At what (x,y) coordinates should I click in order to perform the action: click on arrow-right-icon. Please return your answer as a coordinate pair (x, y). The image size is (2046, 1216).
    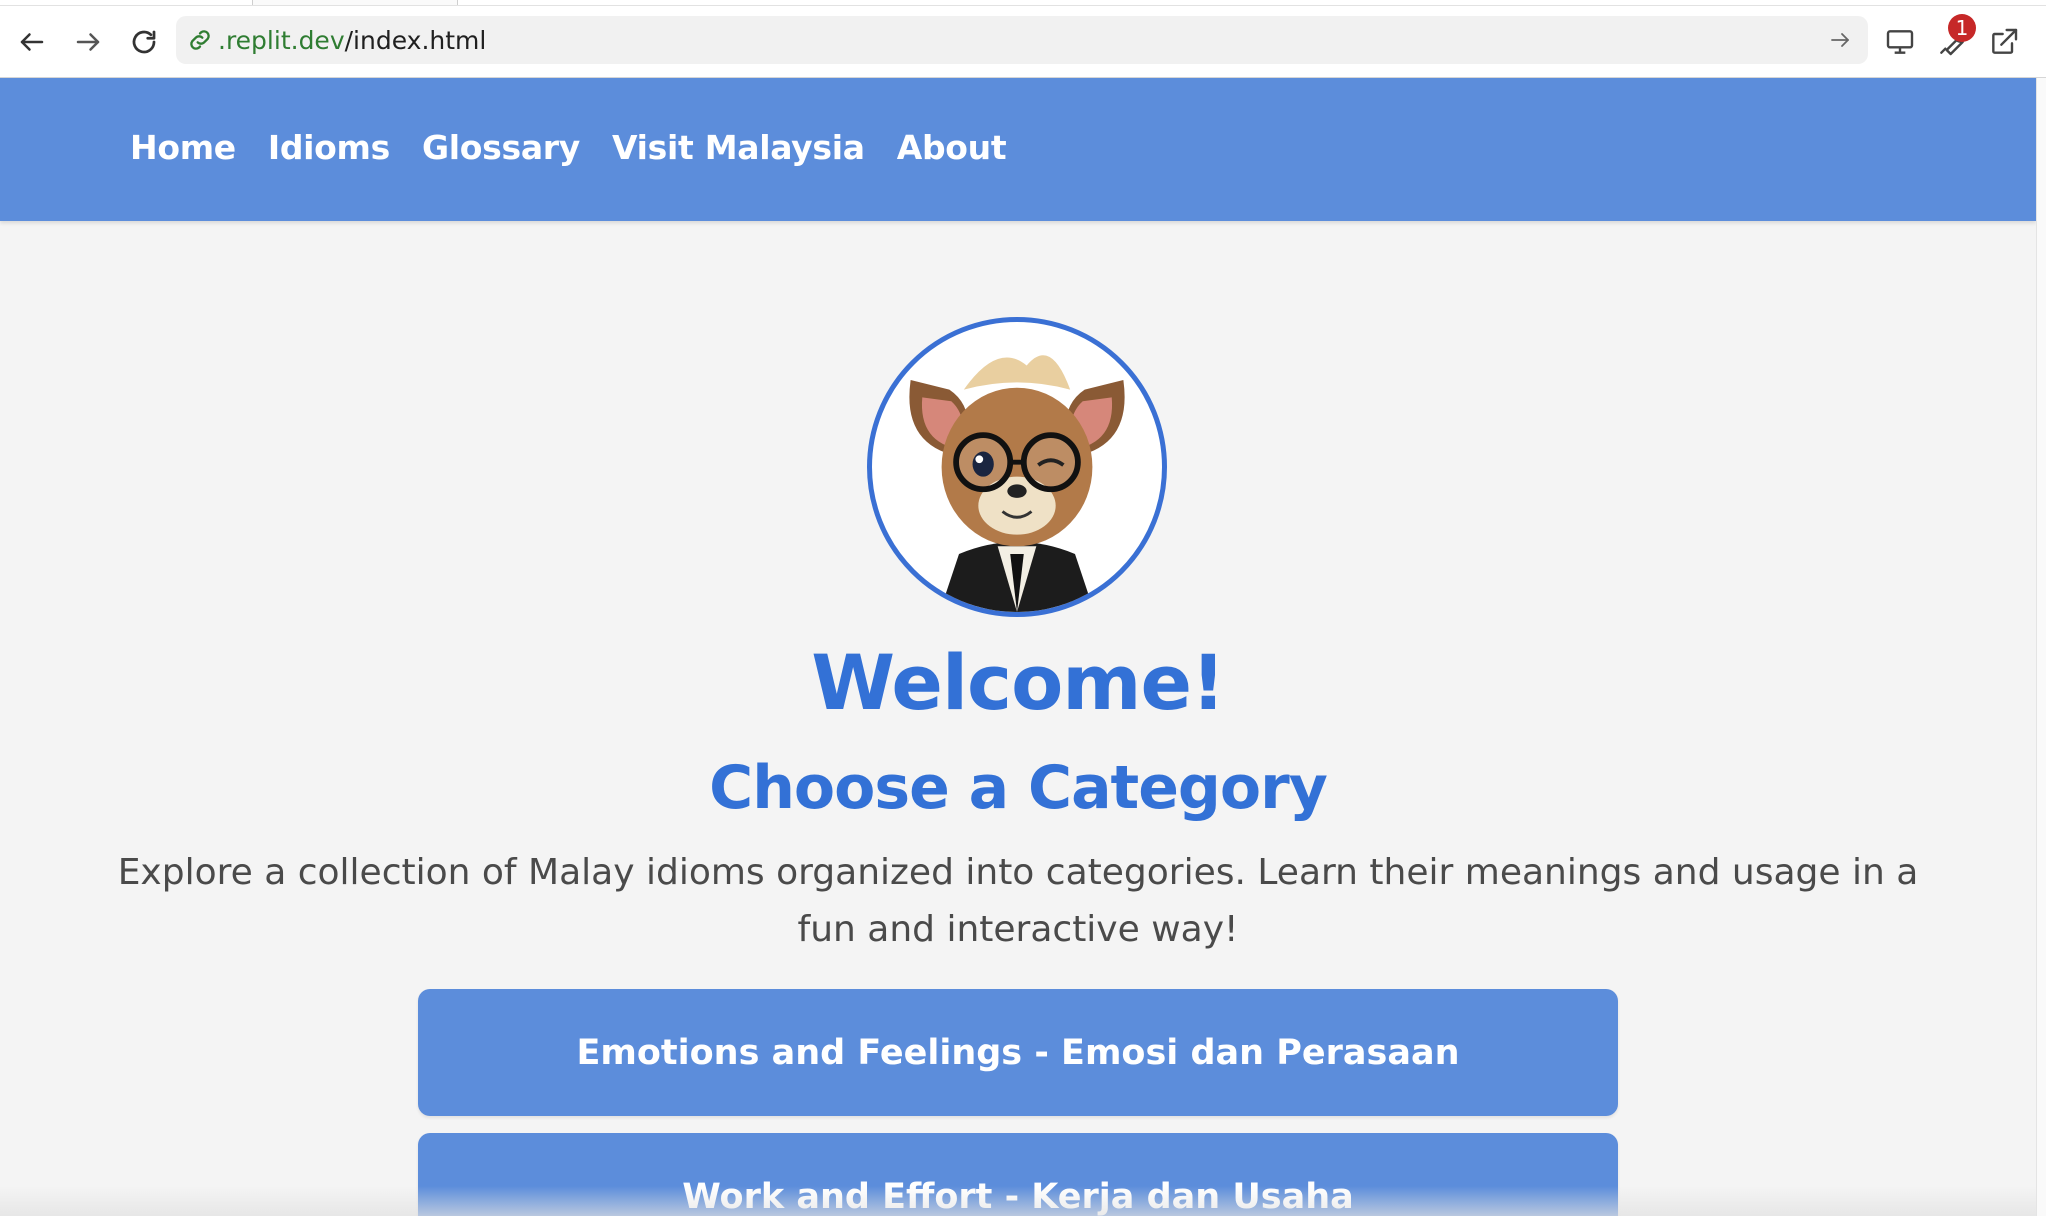
    Looking at the image, I should click on (88, 42).